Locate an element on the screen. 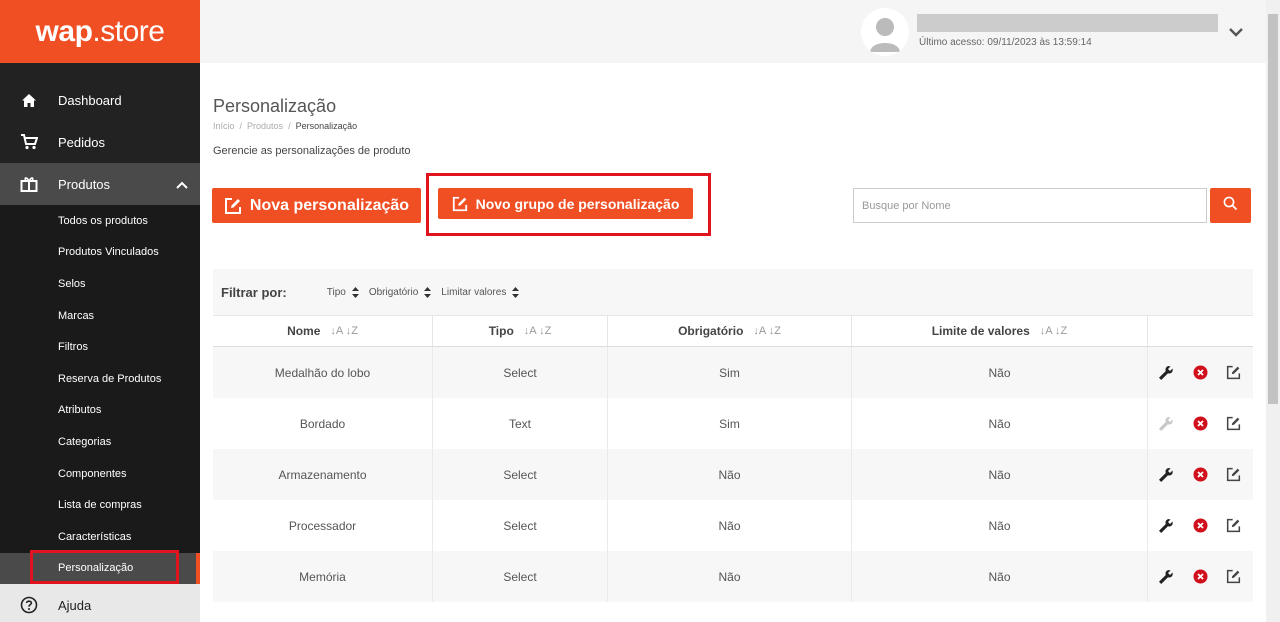 Image resolution: width=1280 pixels, height=622 pixels. top-bar: Último acesso: 09/11/2023 às 13:59:14 is located at coordinates (733, 31).